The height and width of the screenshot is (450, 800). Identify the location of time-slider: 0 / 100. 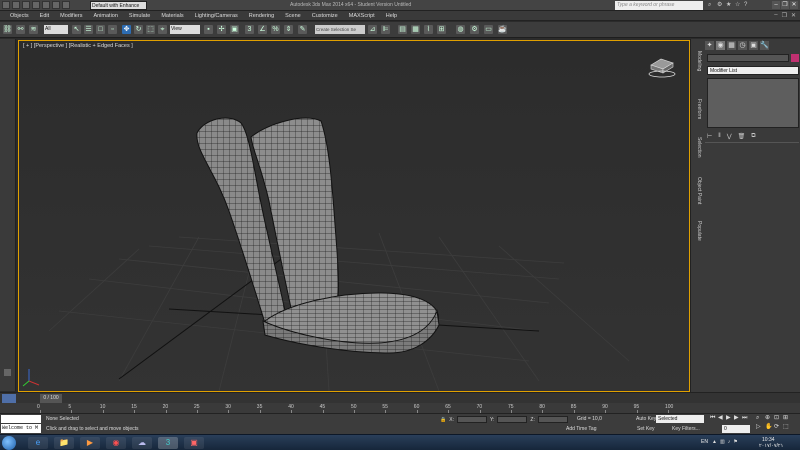
(400, 397).